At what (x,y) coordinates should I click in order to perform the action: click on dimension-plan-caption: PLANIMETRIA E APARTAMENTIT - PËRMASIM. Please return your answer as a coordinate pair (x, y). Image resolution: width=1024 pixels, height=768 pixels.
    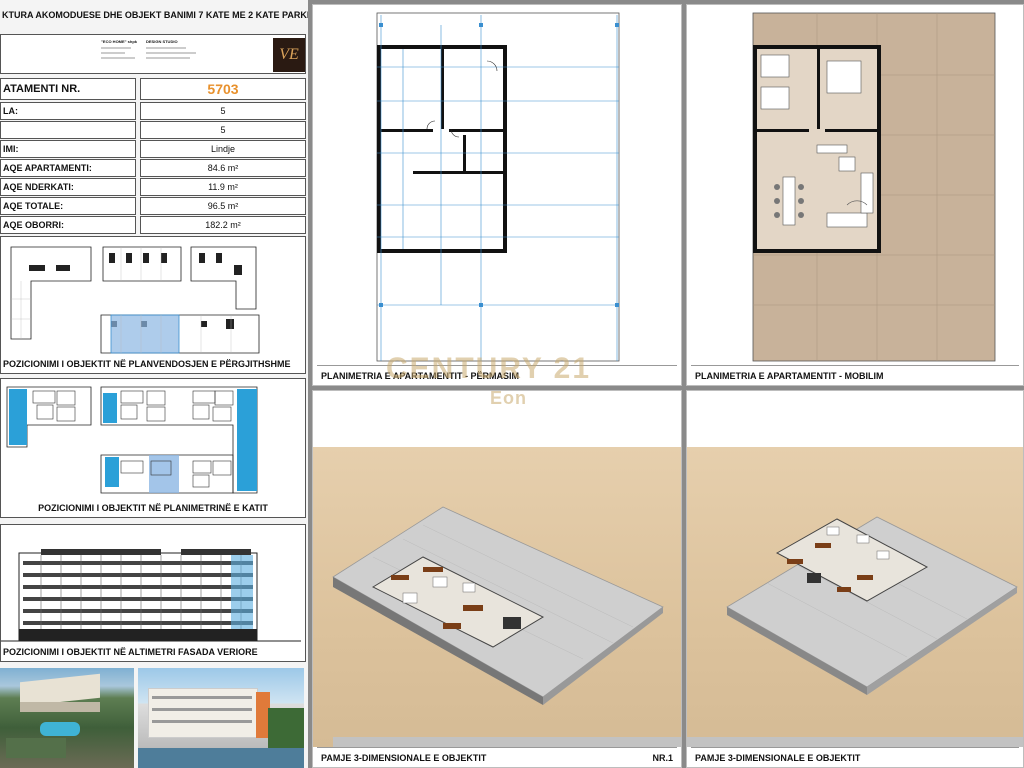
    Looking at the image, I should click on (497, 375).